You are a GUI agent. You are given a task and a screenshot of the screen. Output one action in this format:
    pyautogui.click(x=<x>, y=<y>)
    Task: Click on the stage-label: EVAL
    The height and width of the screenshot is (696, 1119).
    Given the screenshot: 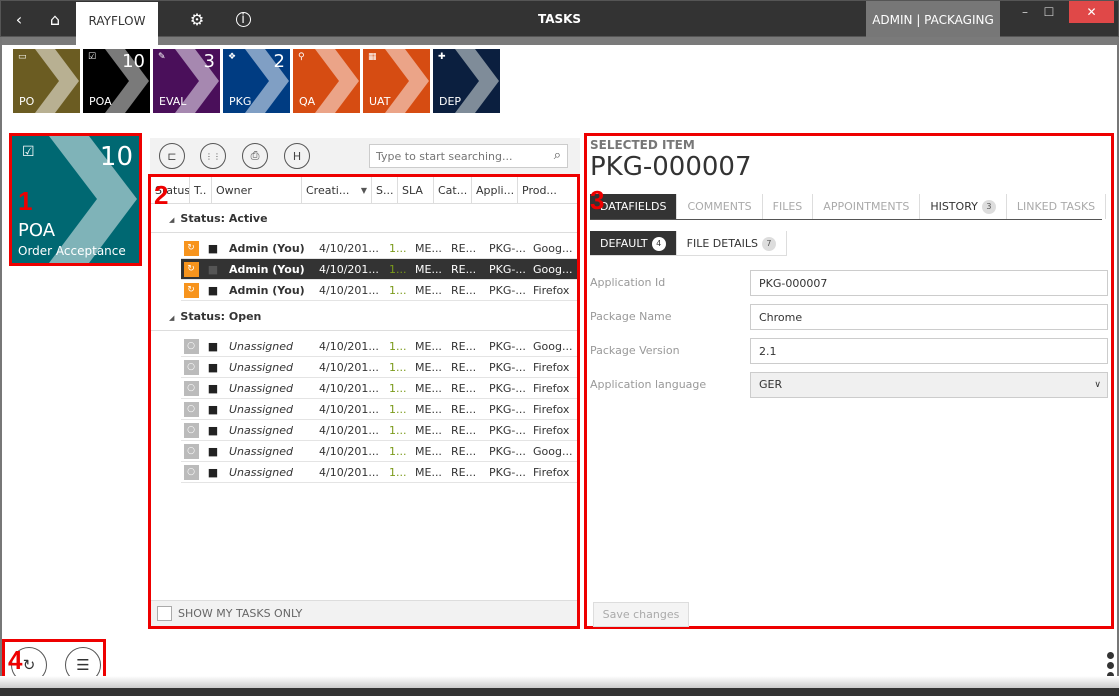 What is the action you would take?
    pyautogui.click(x=173, y=101)
    